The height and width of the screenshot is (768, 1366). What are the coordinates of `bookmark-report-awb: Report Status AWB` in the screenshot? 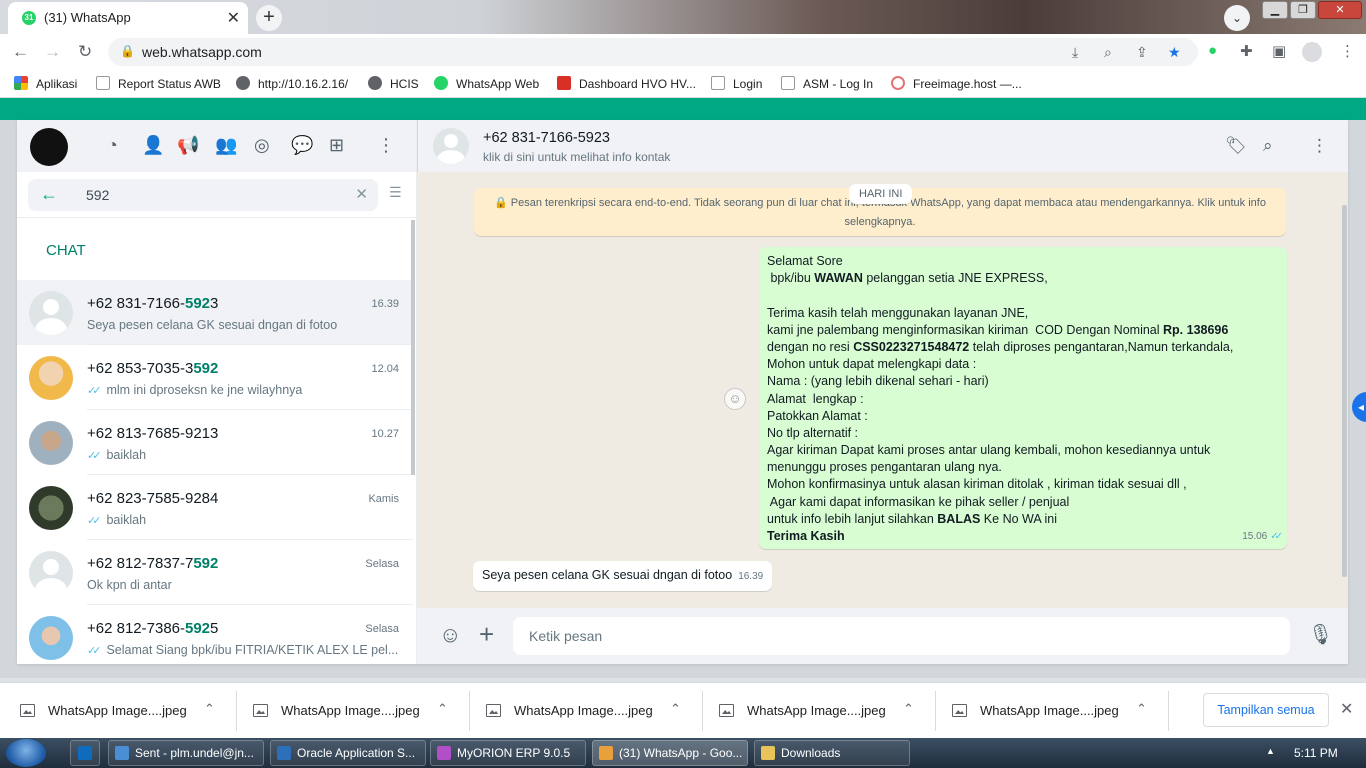 It's located at (158, 83).